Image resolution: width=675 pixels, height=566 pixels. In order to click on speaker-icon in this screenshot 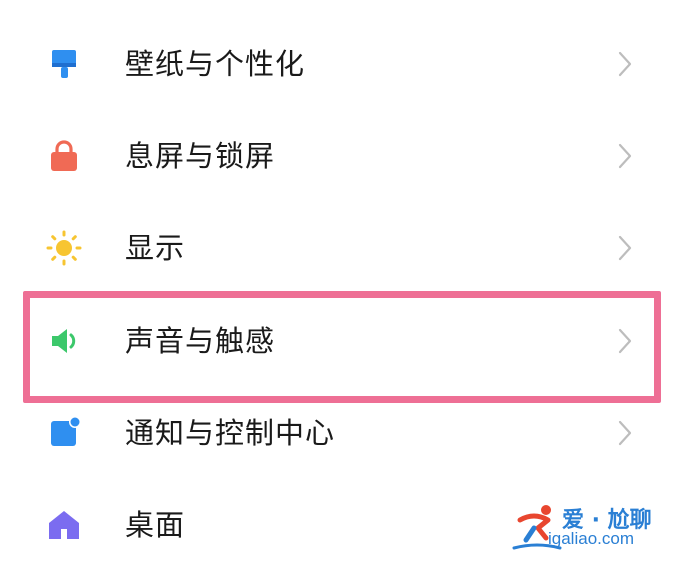, I will do `click(64, 341)`.